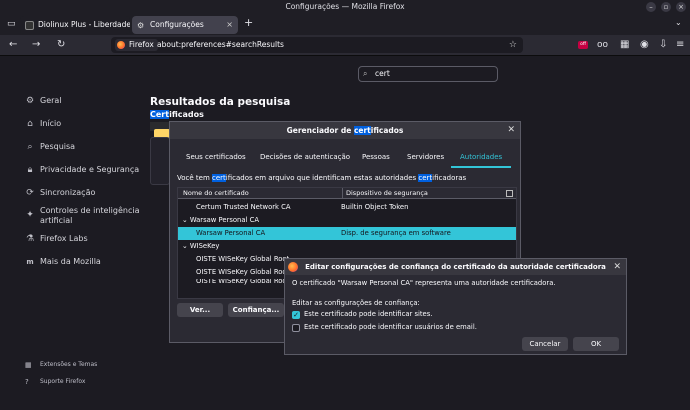  What do you see at coordinates (382, 73) in the screenshot?
I see `search-value: cert` at bounding box center [382, 73].